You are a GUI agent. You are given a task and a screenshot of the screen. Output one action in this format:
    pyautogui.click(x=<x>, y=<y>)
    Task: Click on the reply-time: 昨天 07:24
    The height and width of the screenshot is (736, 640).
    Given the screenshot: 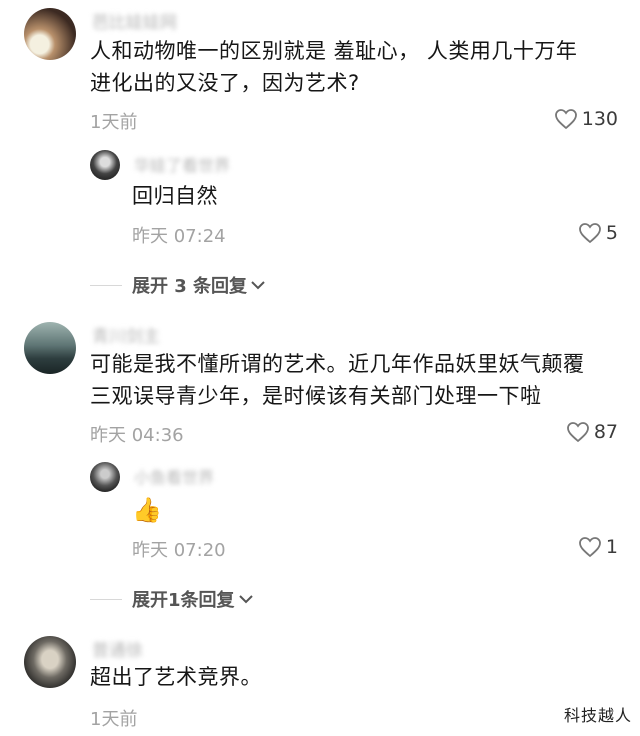 What is the action you would take?
    pyautogui.click(x=179, y=236)
    